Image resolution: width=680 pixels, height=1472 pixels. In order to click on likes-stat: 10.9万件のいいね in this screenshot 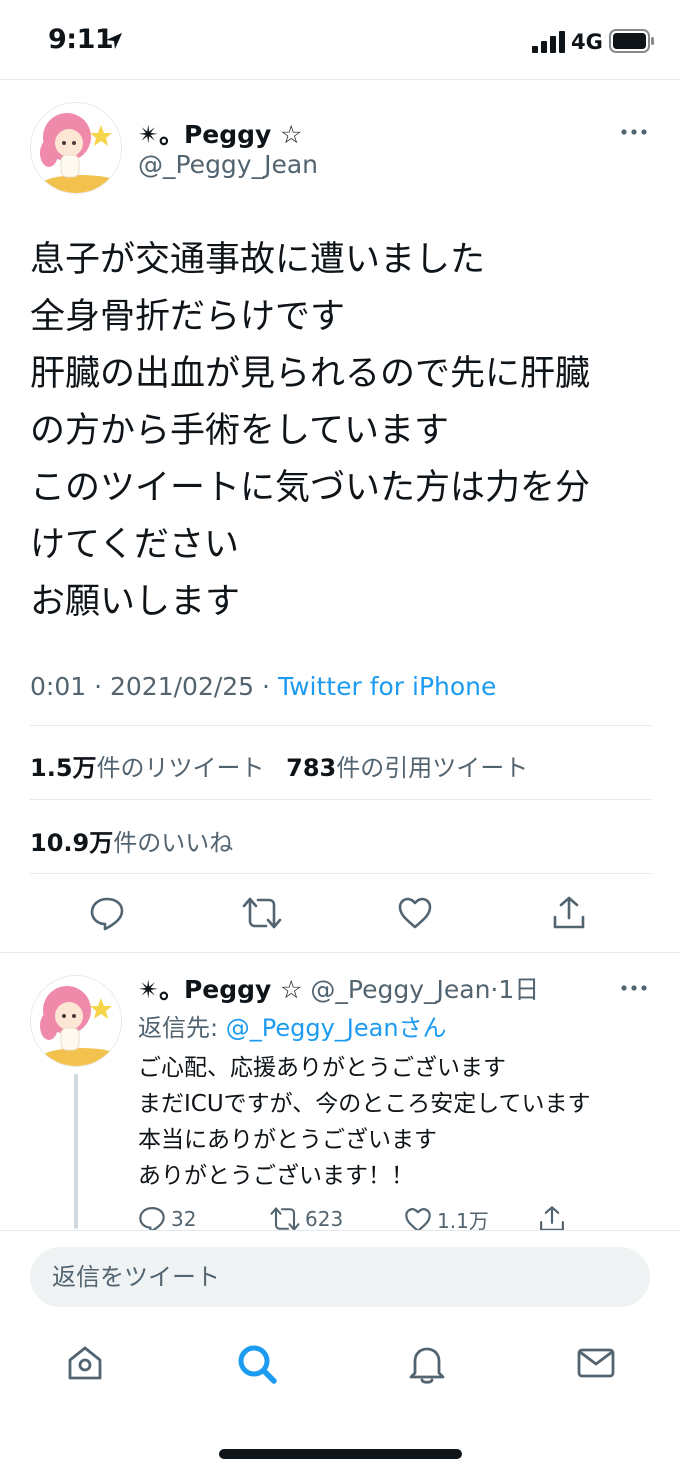, I will do `click(131, 840)`.